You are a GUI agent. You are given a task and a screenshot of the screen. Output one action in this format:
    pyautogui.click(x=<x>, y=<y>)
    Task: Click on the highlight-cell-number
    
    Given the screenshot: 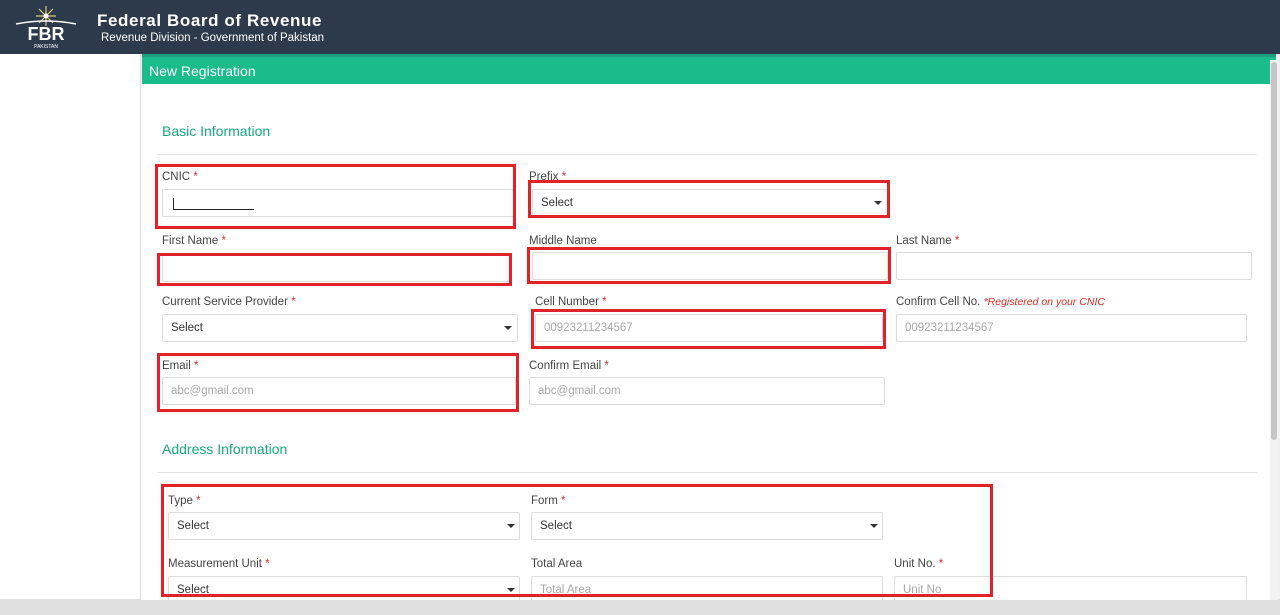 What is the action you would take?
    pyautogui.click(x=708, y=329)
    